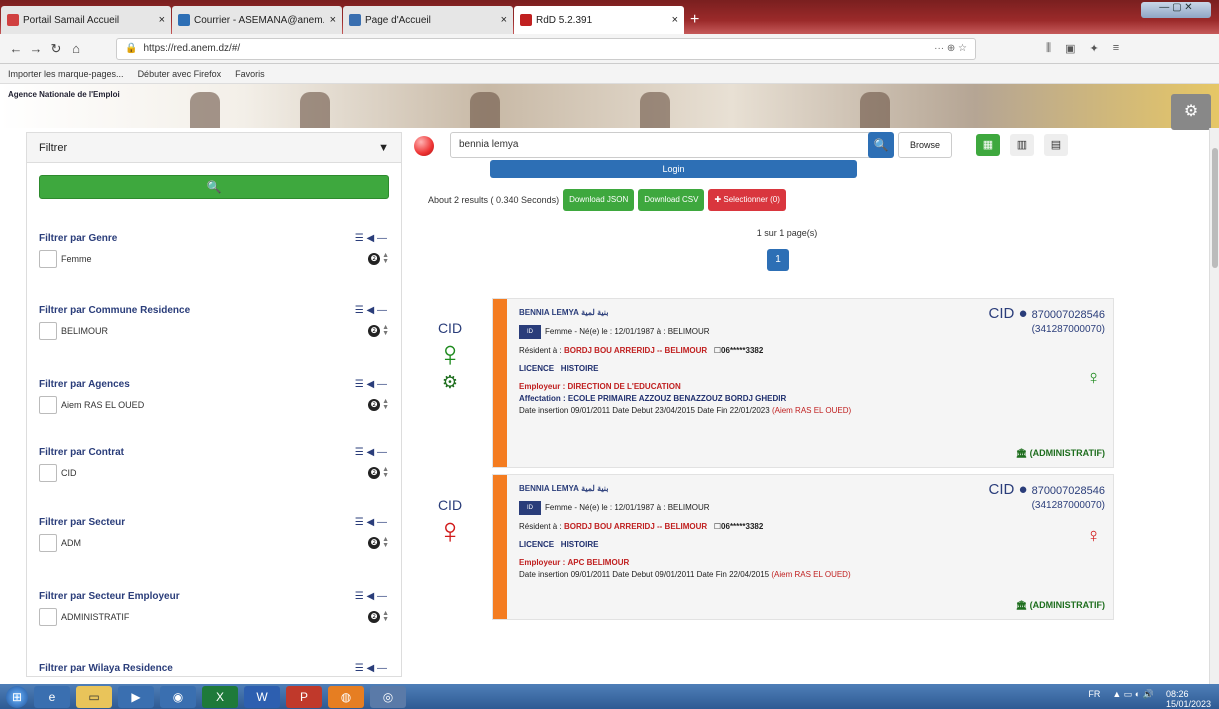 Image resolution: width=1219 pixels, height=709 pixels. Describe the element at coordinates (220, 696) in the screenshot. I see `excel-icon: X` at that location.